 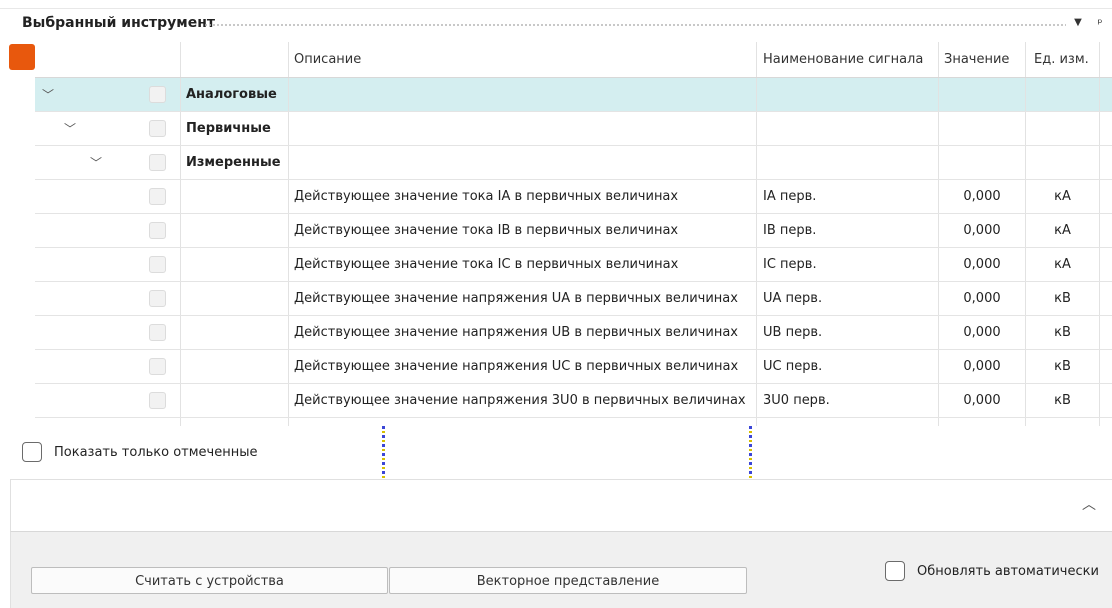 I want to click on column-header-signal-name: Наименование сигнала, so click(x=848, y=59).